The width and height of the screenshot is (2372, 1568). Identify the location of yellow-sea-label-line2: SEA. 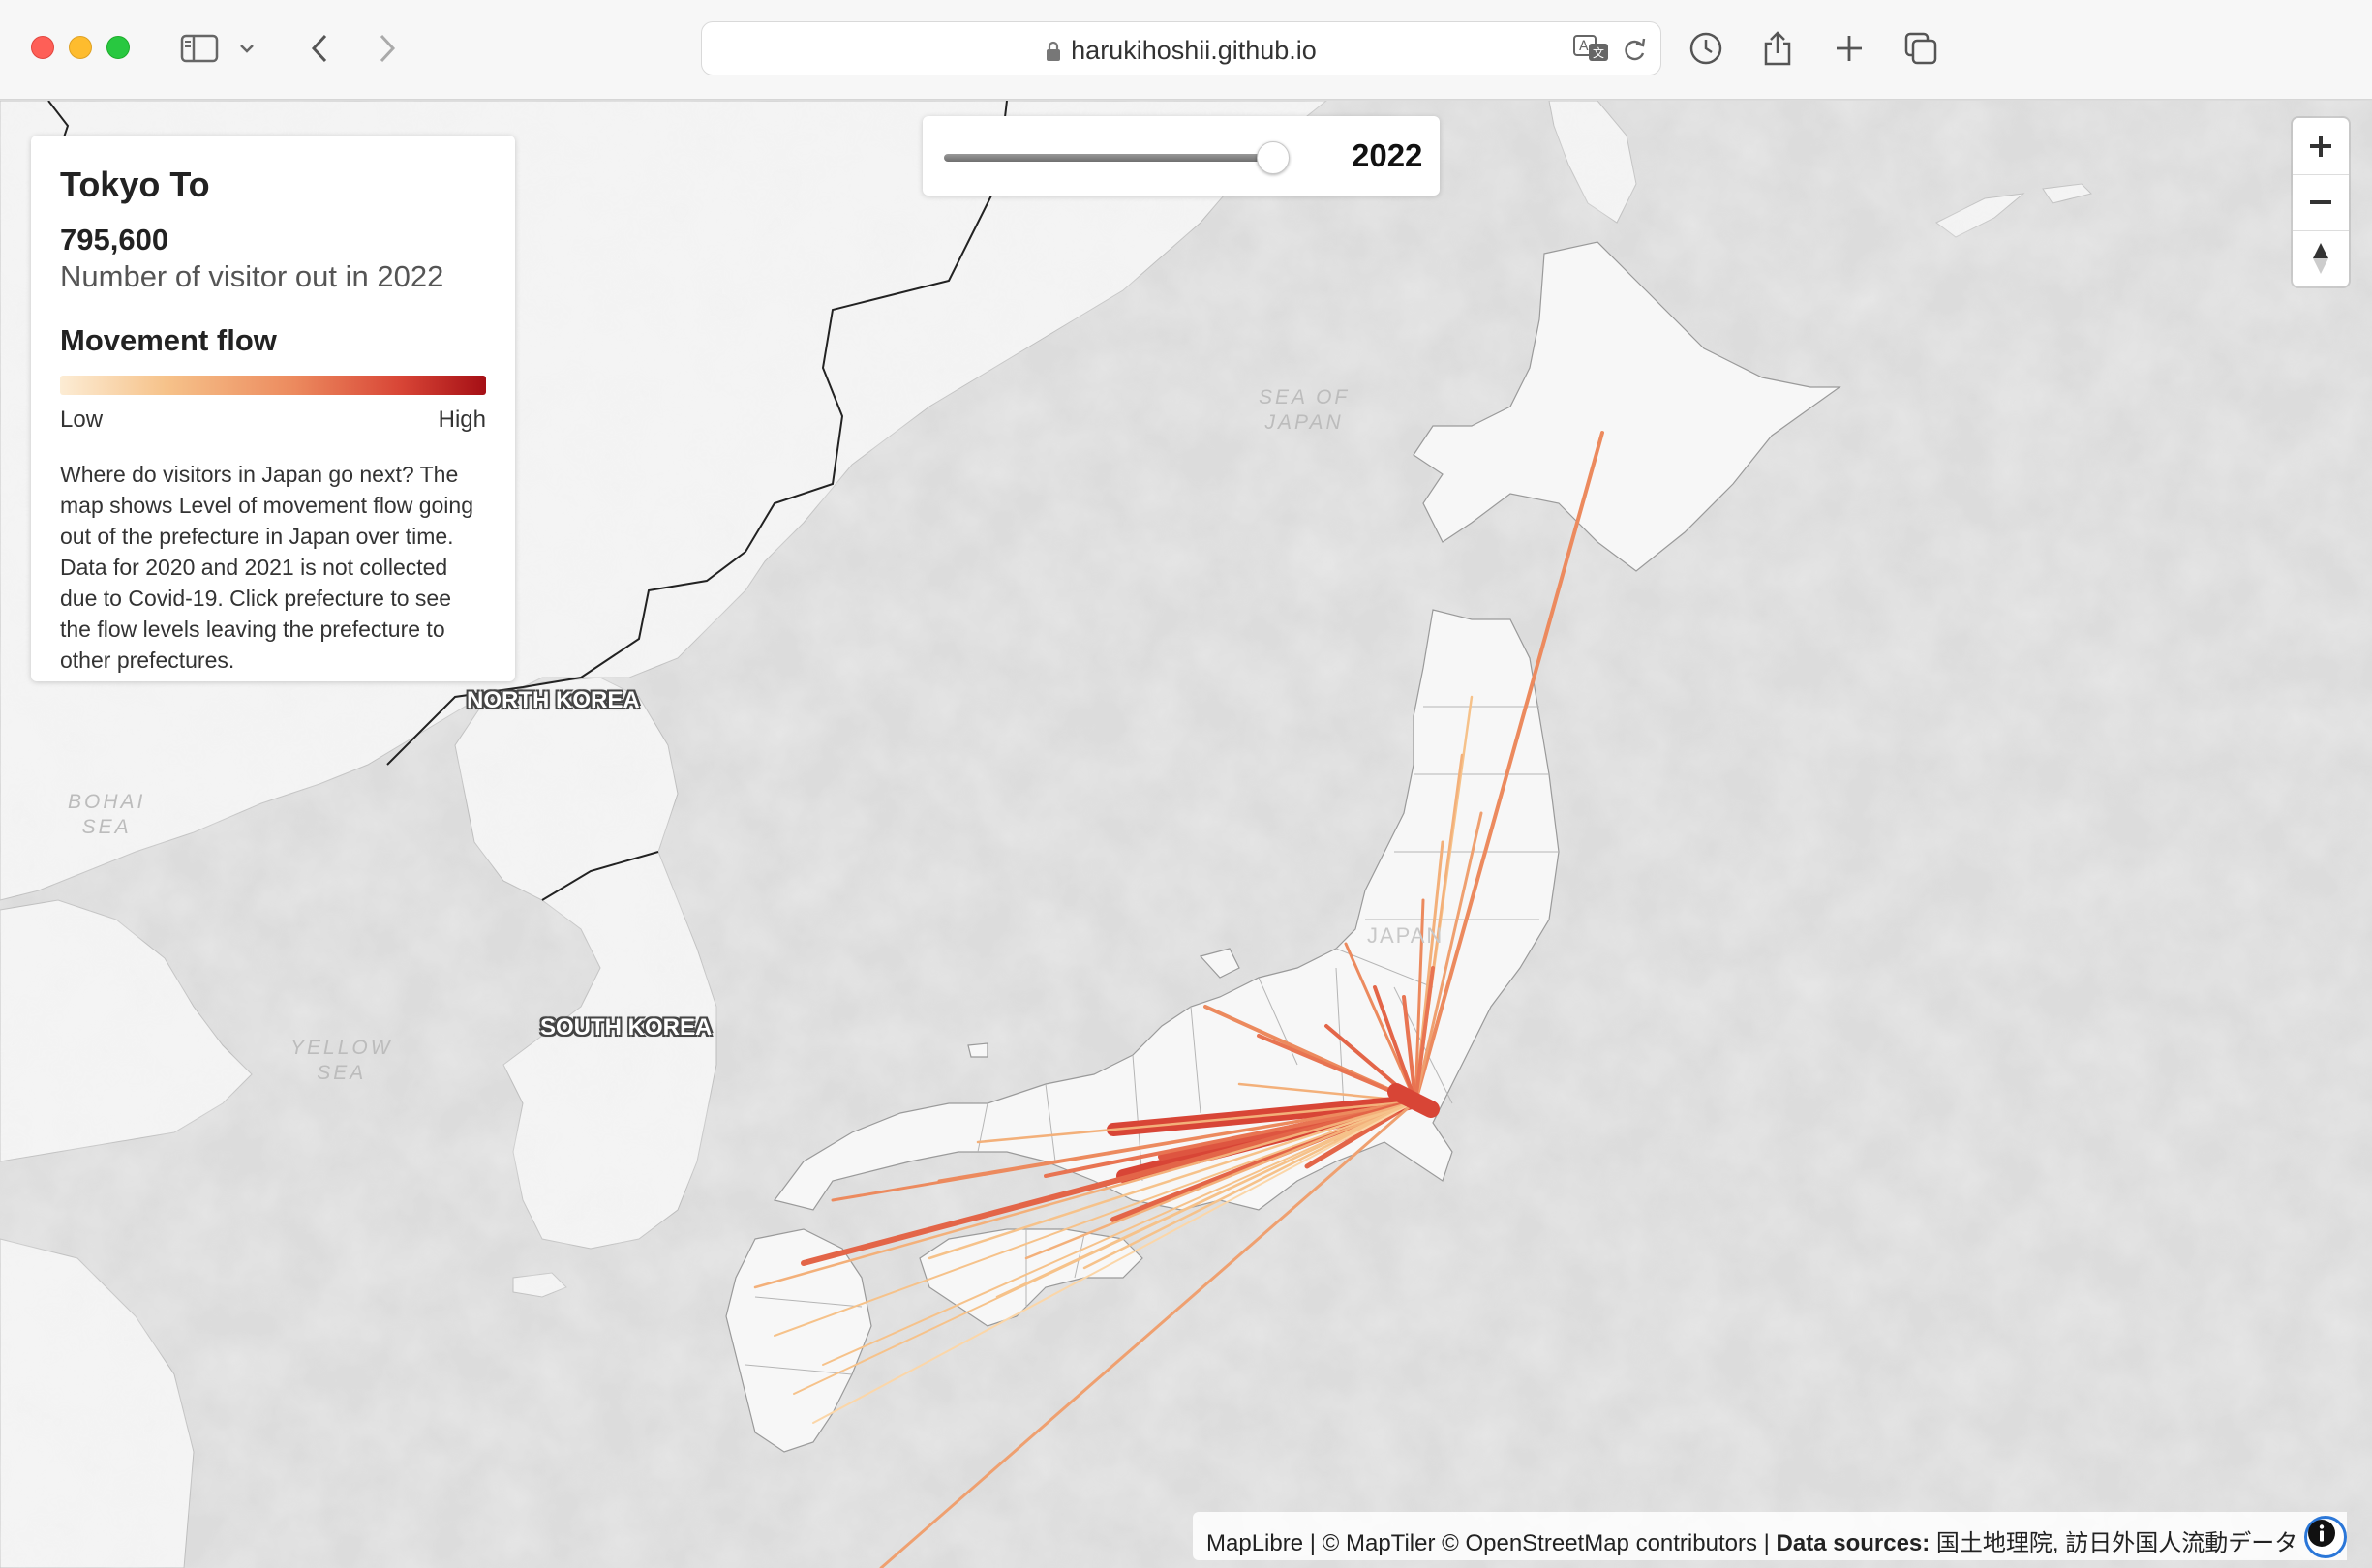
(342, 1073).